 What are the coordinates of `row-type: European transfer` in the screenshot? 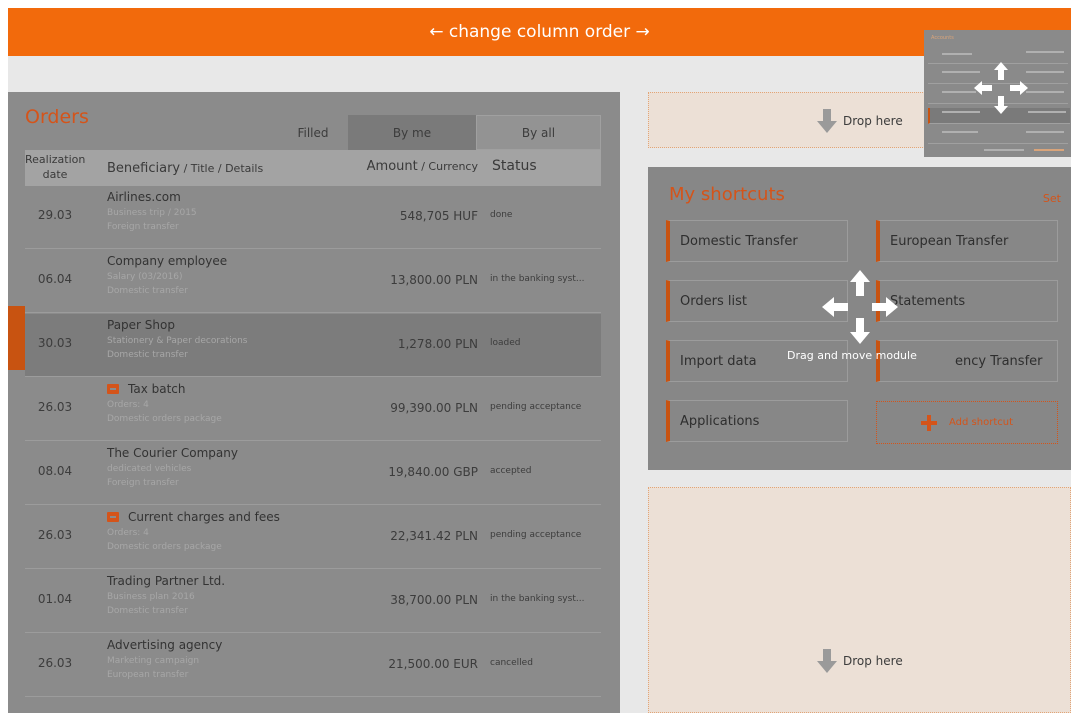 It's located at (148, 675).